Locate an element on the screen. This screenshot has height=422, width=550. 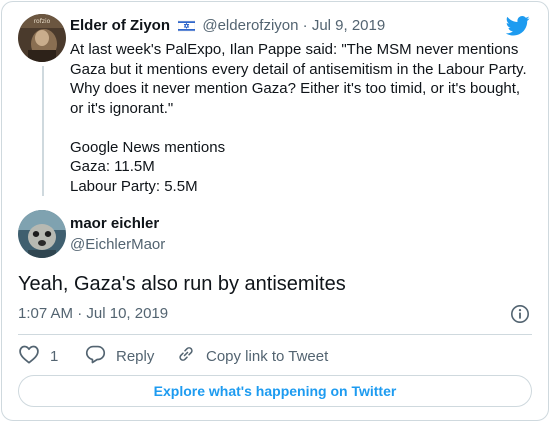
reply-author-handle: @EichlerMaor is located at coordinates (117, 245).